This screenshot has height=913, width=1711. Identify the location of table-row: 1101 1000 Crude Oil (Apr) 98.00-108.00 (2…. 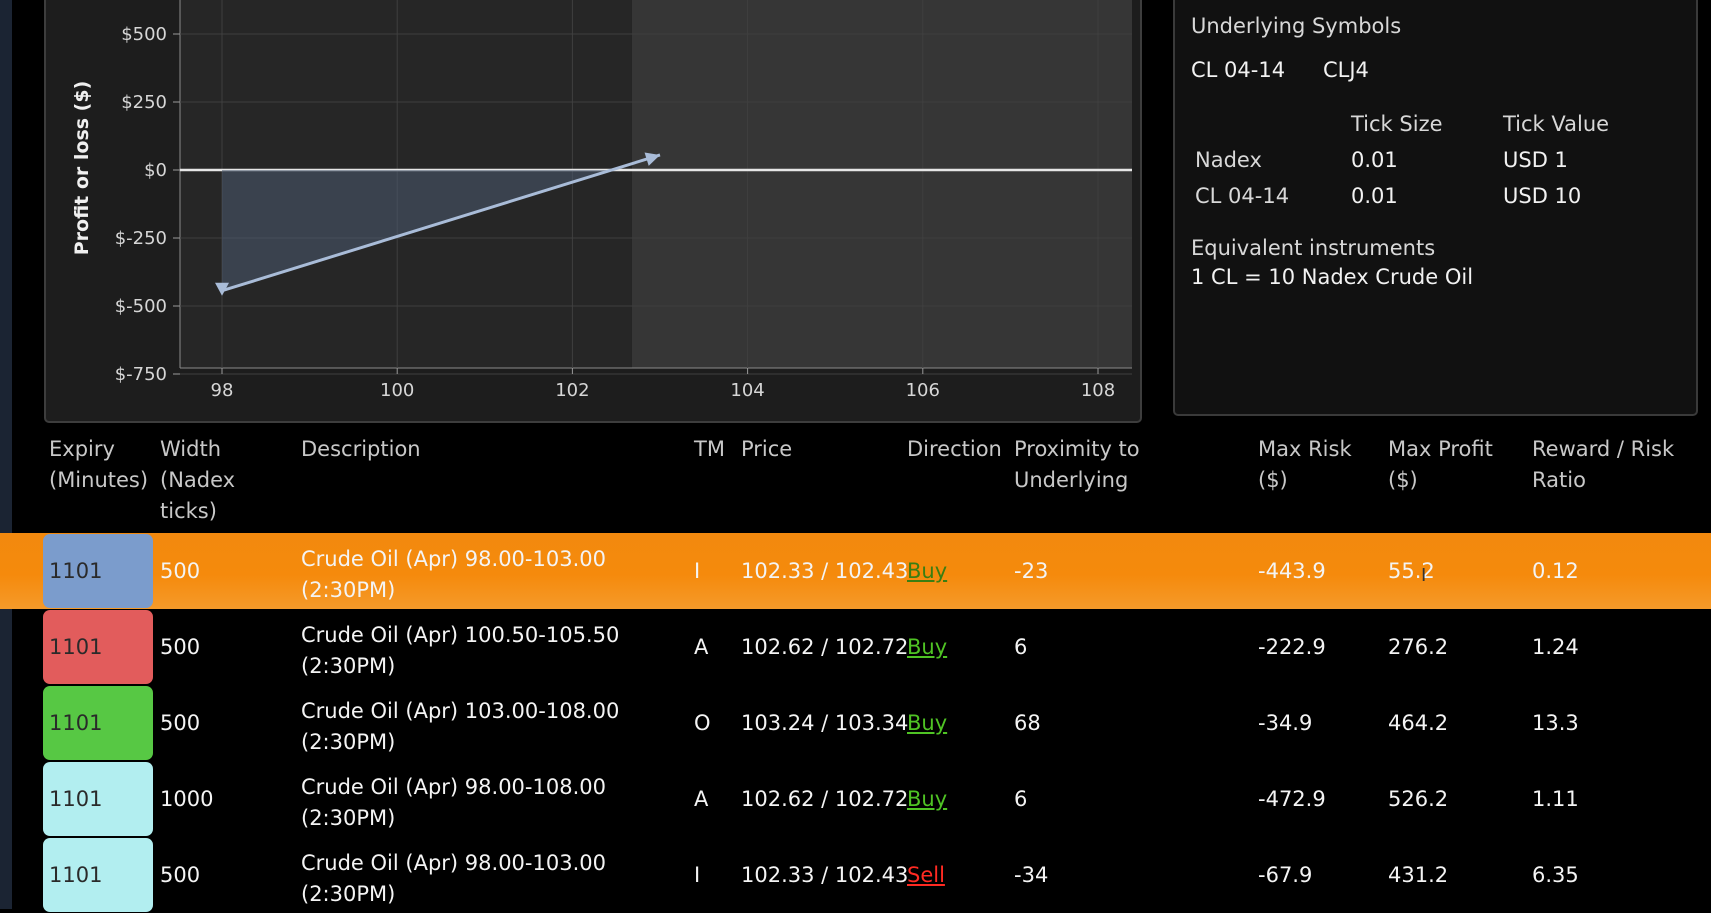
(855, 799).